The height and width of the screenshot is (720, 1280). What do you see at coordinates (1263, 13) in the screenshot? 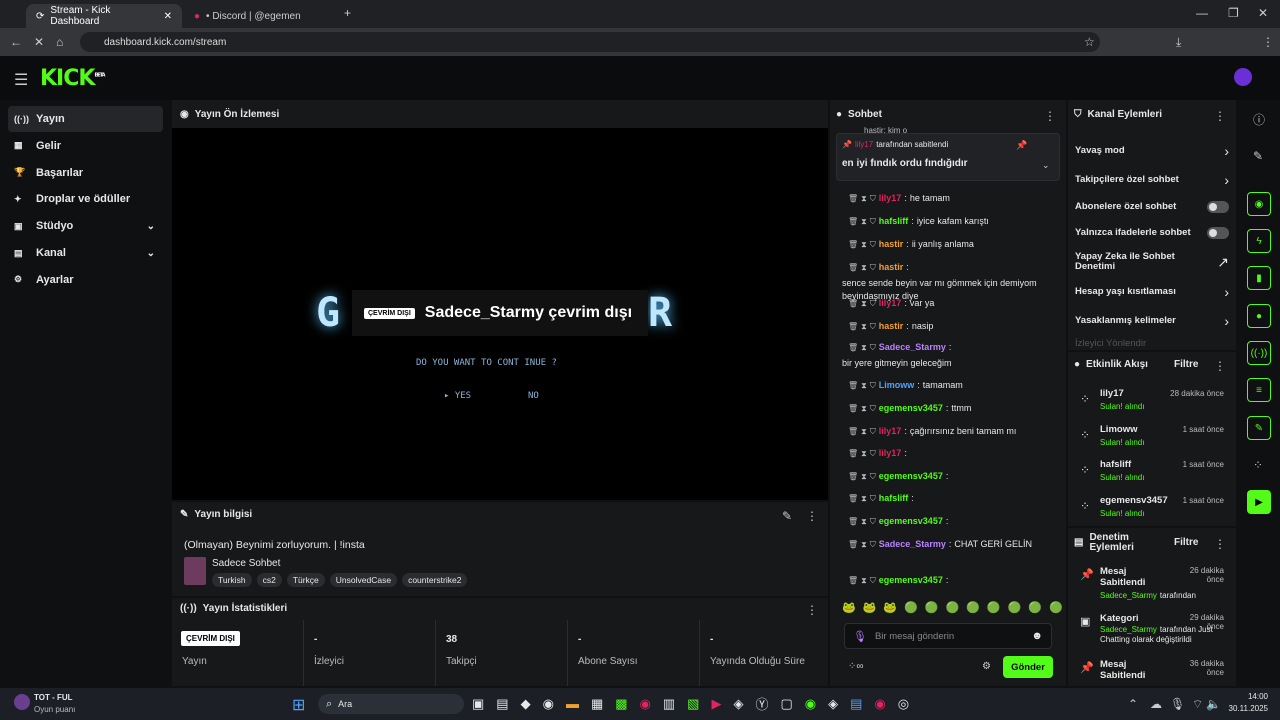
I see `window-close-icon: ✕` at bounding box center [1263, 13].